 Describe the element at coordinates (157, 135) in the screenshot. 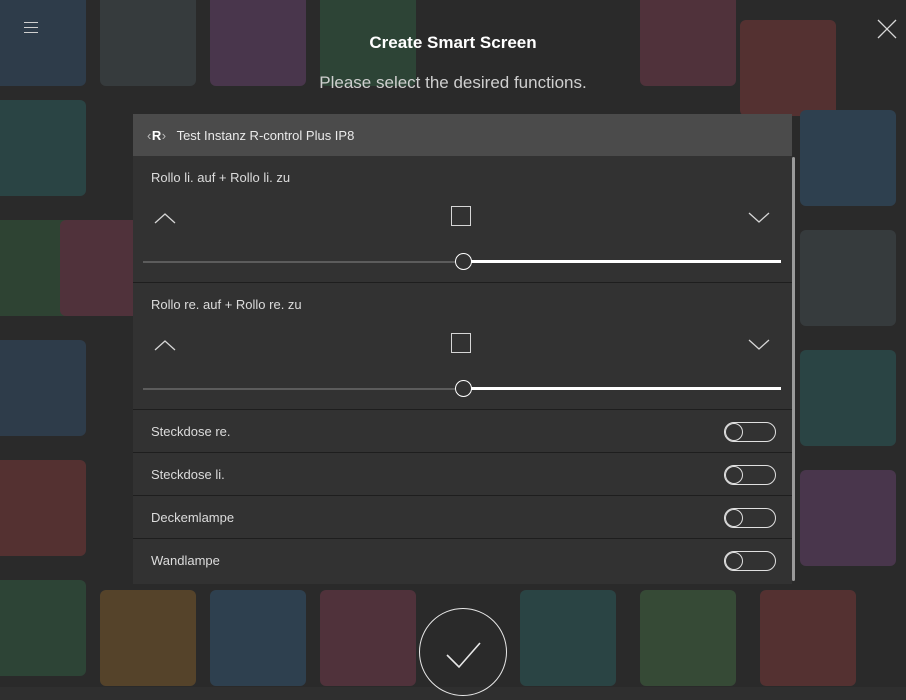

I see `device-logo-icon: ‹R›` at that location.